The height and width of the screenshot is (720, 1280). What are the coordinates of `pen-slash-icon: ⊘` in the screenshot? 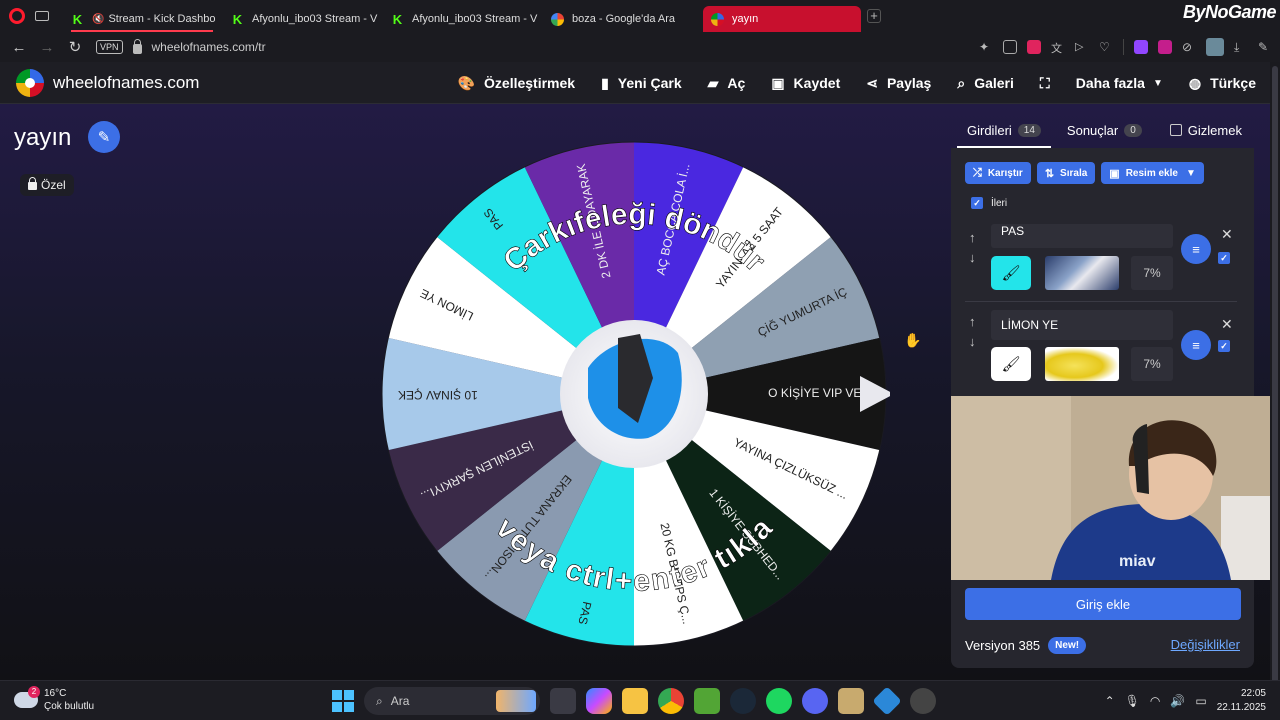 It's located at (1189, 47).